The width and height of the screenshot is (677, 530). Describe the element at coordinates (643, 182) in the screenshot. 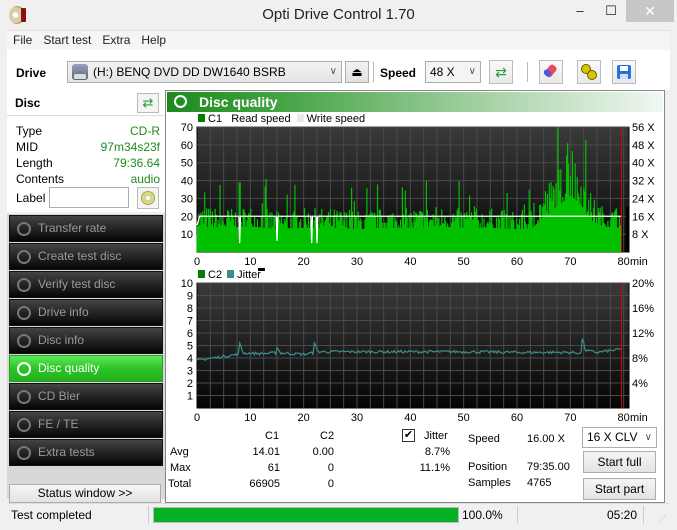

I see `y2-tick-label: 32 X` at that location.